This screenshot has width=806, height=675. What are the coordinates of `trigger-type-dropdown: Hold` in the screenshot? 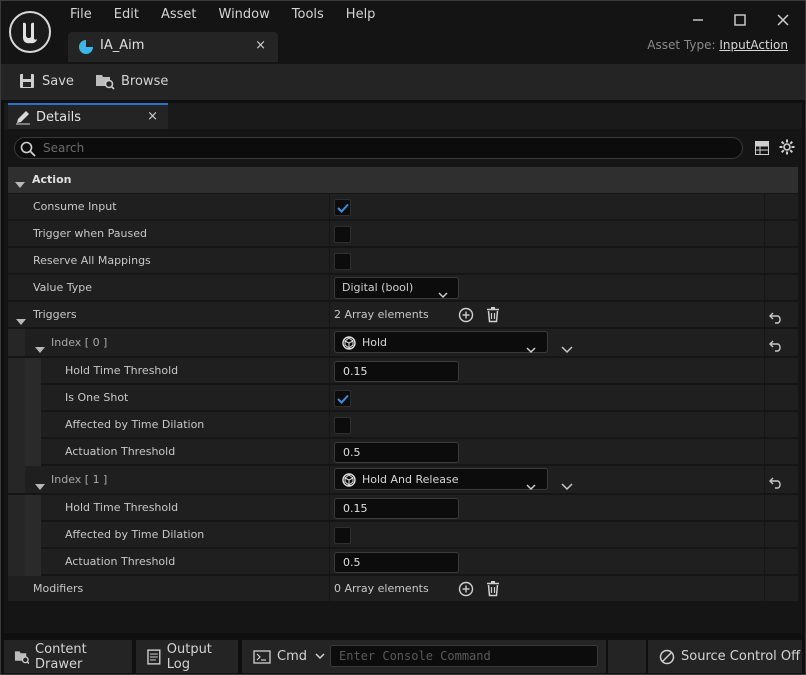 It's located at (441, 342).